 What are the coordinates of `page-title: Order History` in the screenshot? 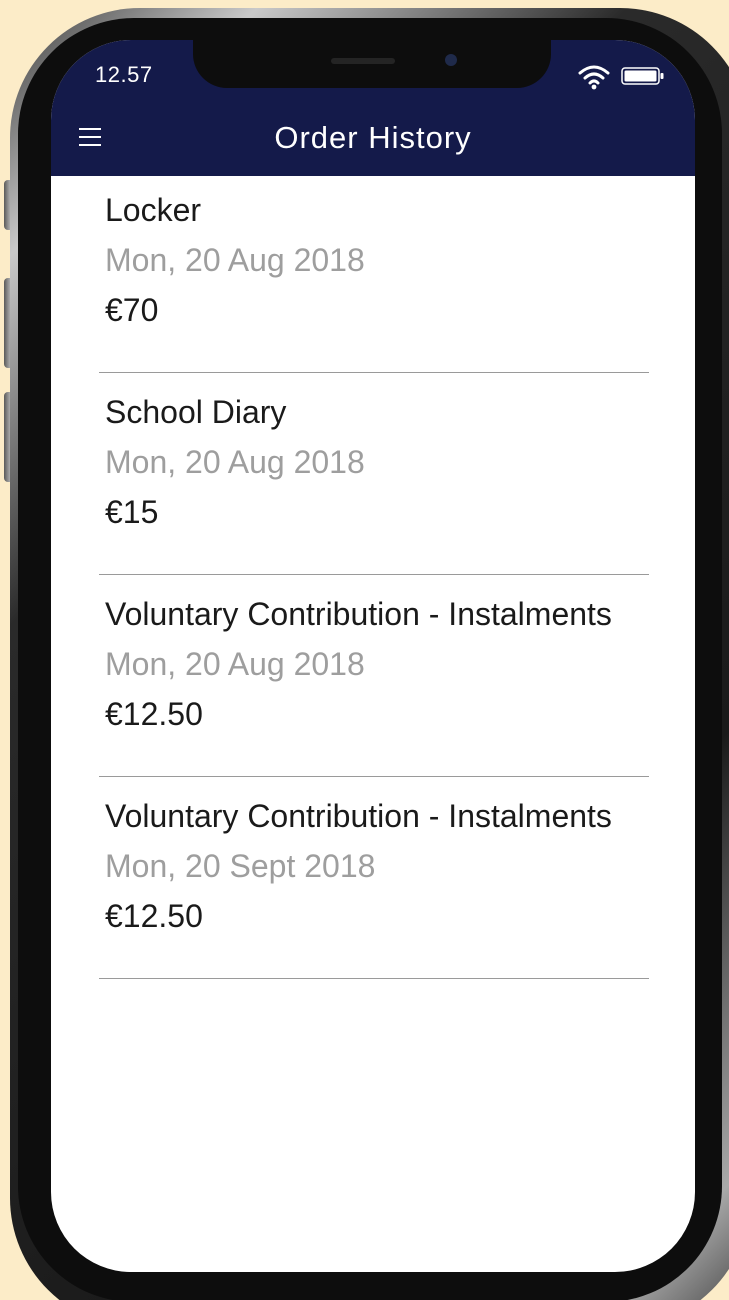 It's located at (373, 137).